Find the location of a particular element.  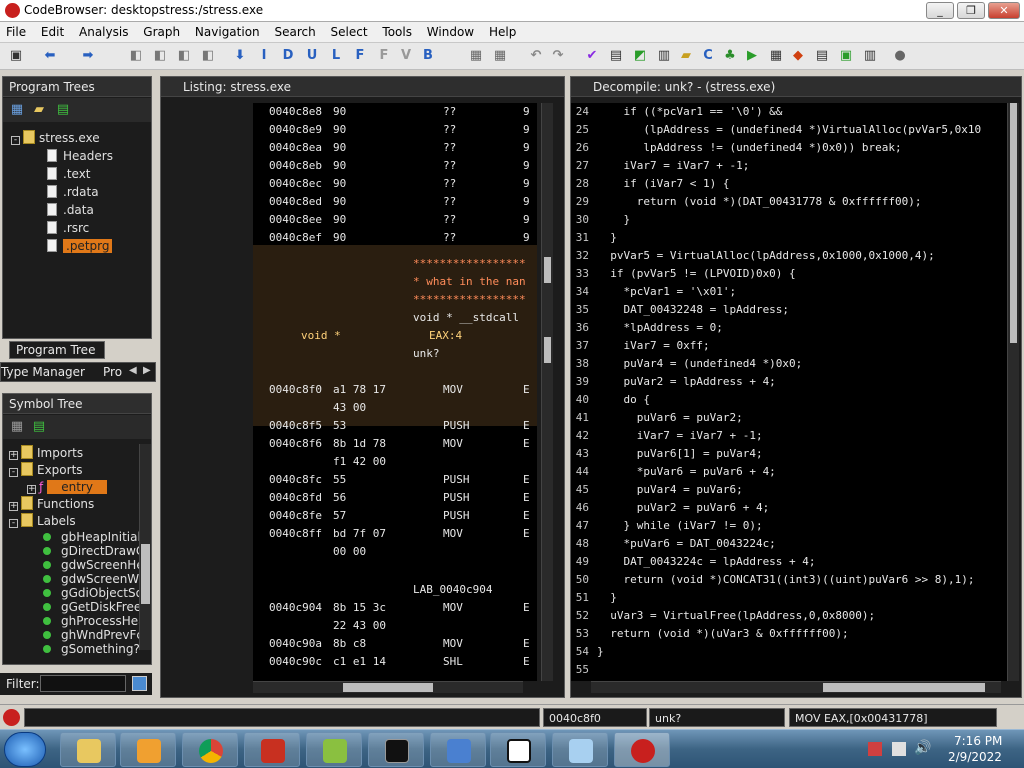

v-icon: V is located at coordinates (406, 56).